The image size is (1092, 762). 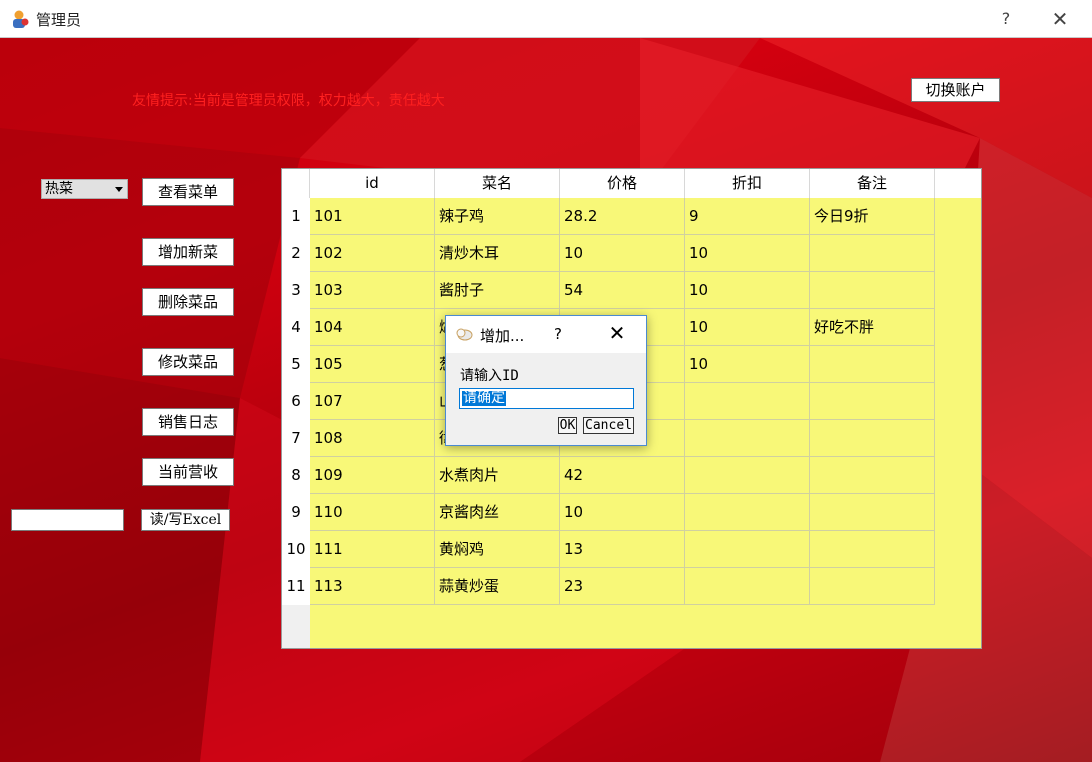 What do you see at coordinates (296, 438) in the screenshot?
I see `row-number: 7` at bounding box center [296, 438].